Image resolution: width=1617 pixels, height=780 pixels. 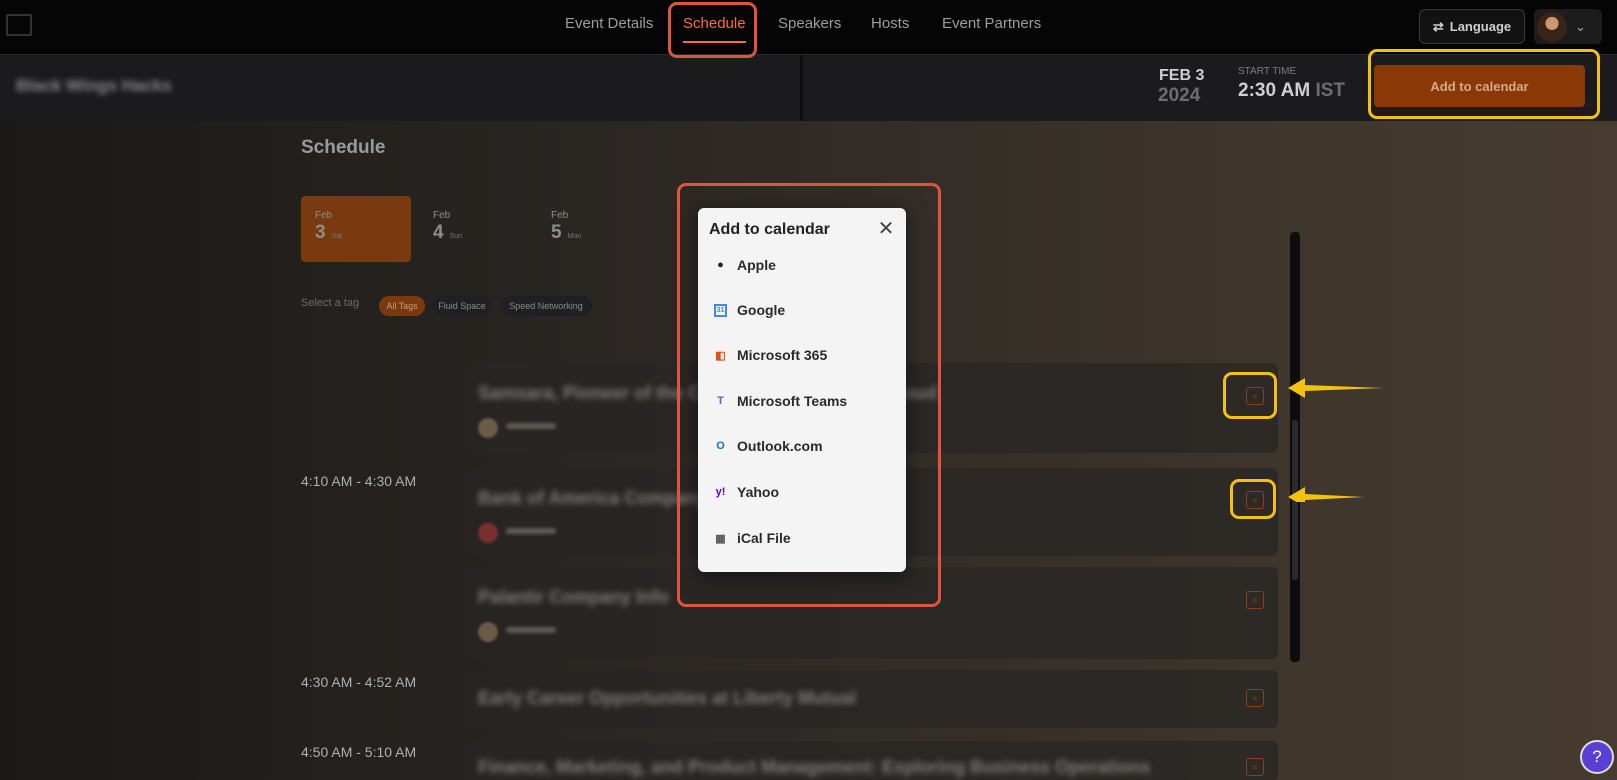 What do you see at coordinates (1552, 26) in the screenshot?
I see `avatar` at bounding box center [1552, 26].